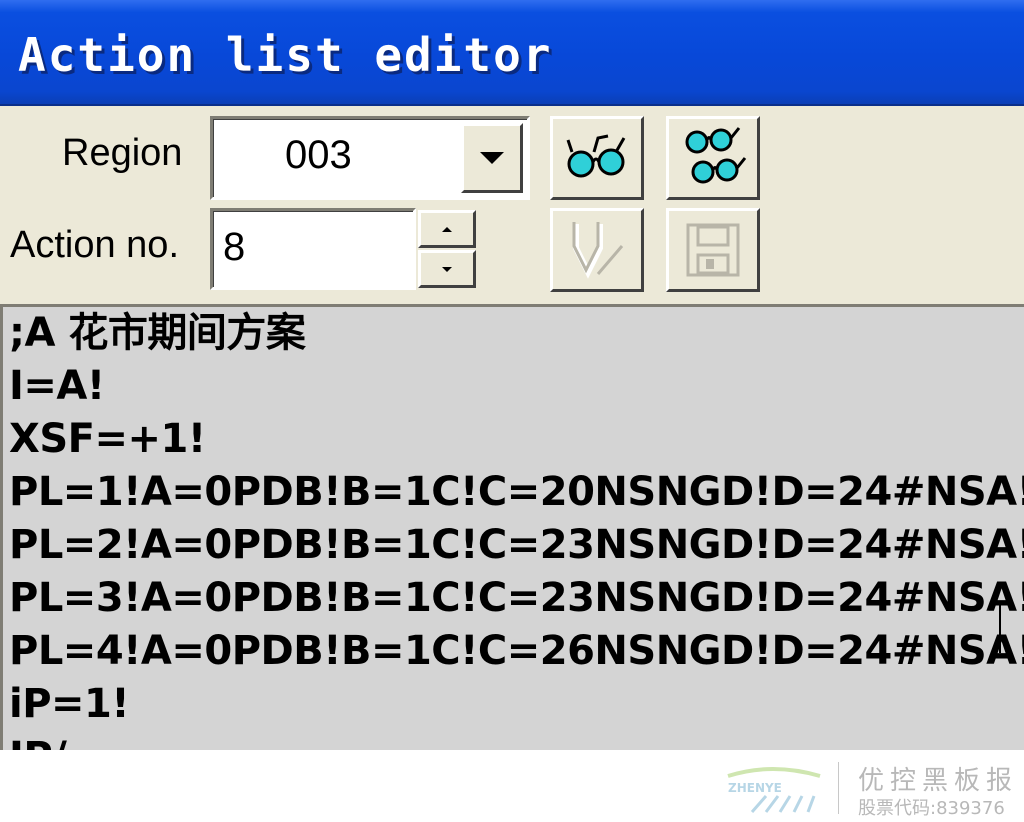 Image resolution: width=1024 pixels, height=822 pixels. I want to click on watermark-logo: ZHENYE, so click(774, 790).